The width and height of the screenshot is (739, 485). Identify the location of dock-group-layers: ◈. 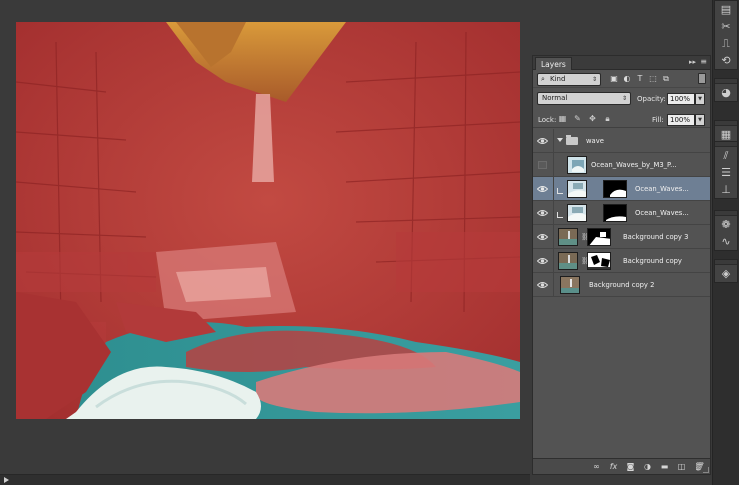
(726, 271).